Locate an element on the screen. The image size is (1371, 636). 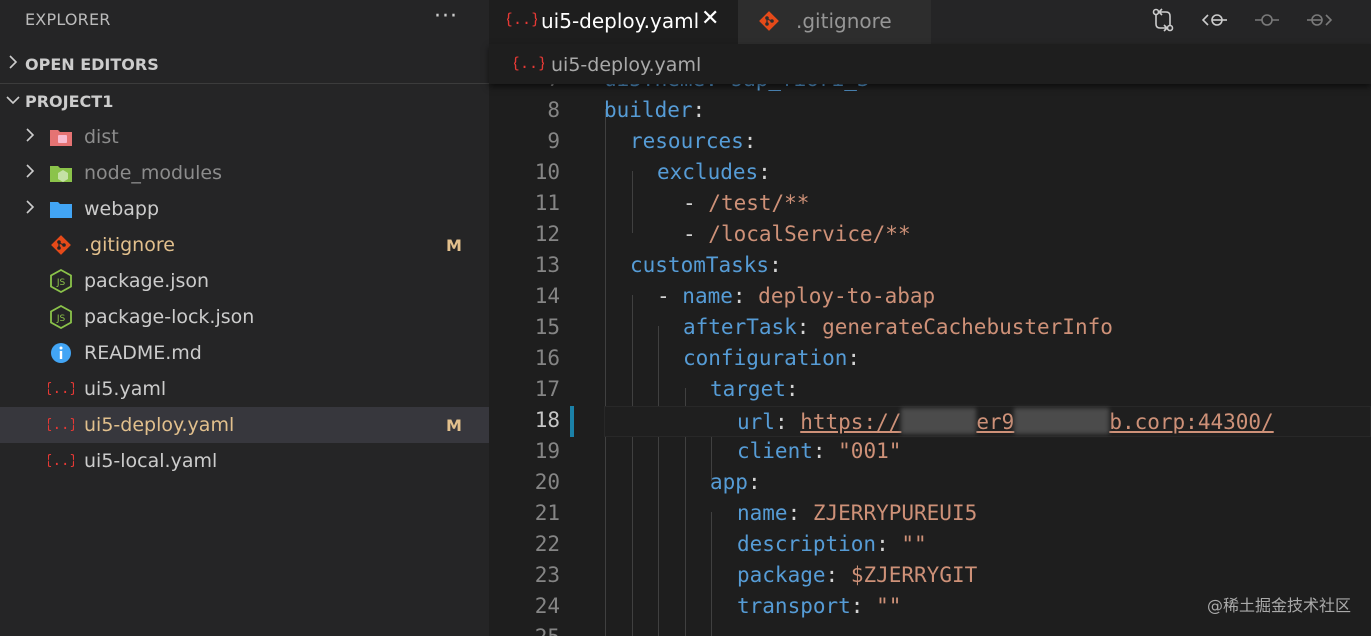
line-number: 22 is located at coordinates (547, 544).